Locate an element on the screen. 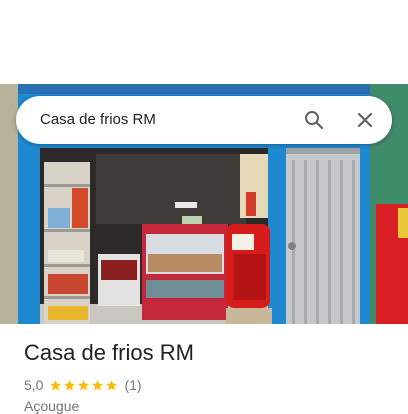  search-input: Casa de frios RM is located at coordinates (98, 120).